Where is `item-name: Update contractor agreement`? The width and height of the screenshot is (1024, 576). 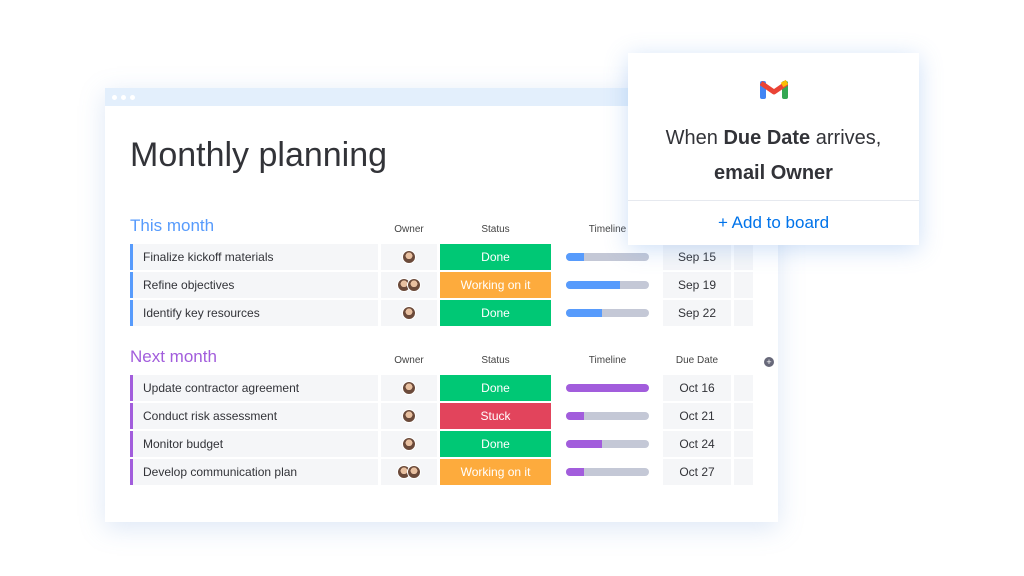
item-name: Update contractor agreement is located at coordinates (254, 388).